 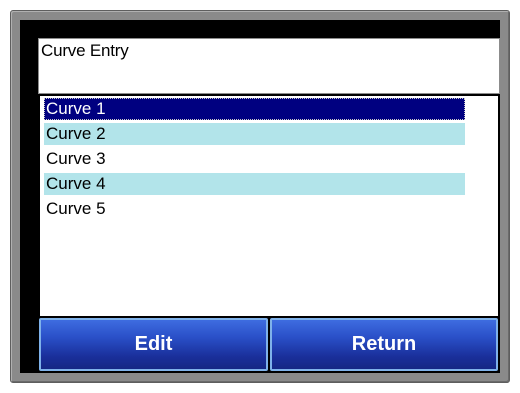 What do you see at coordinates (384, 344) in the screenshot?
I see `return-button: Return` at bounding box center [384, 344].